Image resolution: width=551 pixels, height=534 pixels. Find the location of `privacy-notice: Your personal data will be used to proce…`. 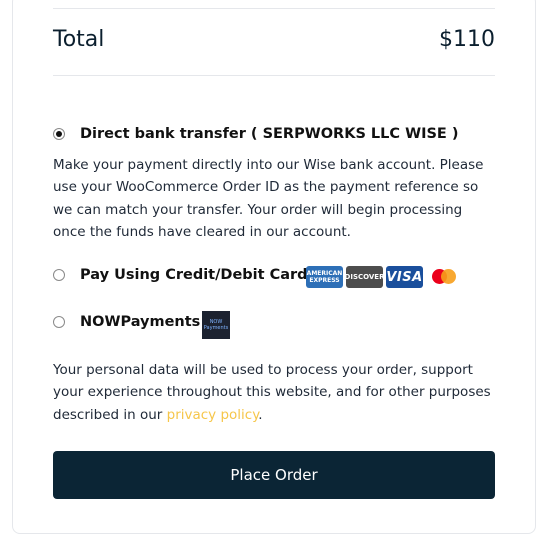

privacy-notice: Your personal data will be used to proce… is located at coordinates (275, 392).